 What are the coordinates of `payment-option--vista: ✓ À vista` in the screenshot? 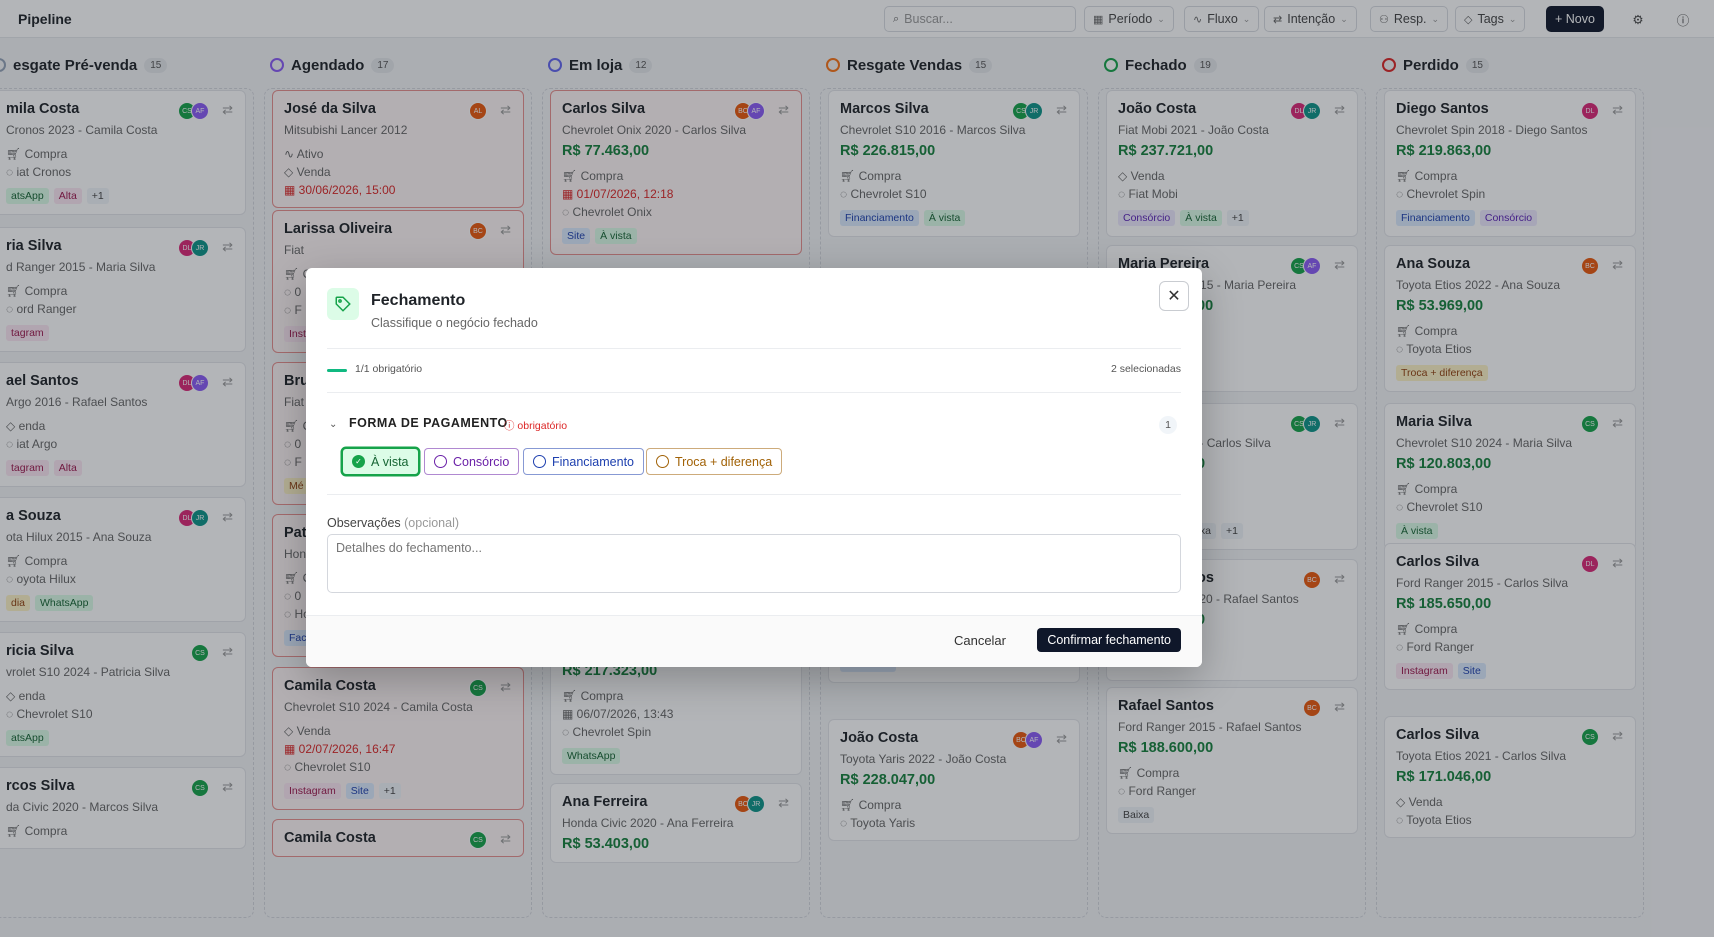 It's located at (380, 461).